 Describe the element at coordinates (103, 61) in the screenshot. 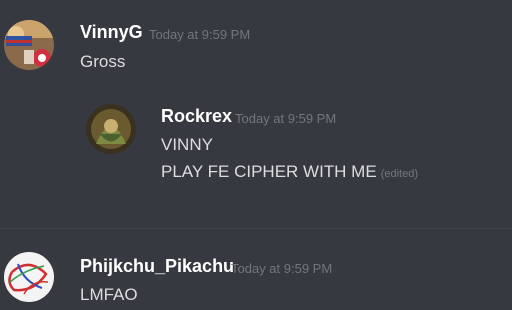

I see `message-text: Gross` at that location.